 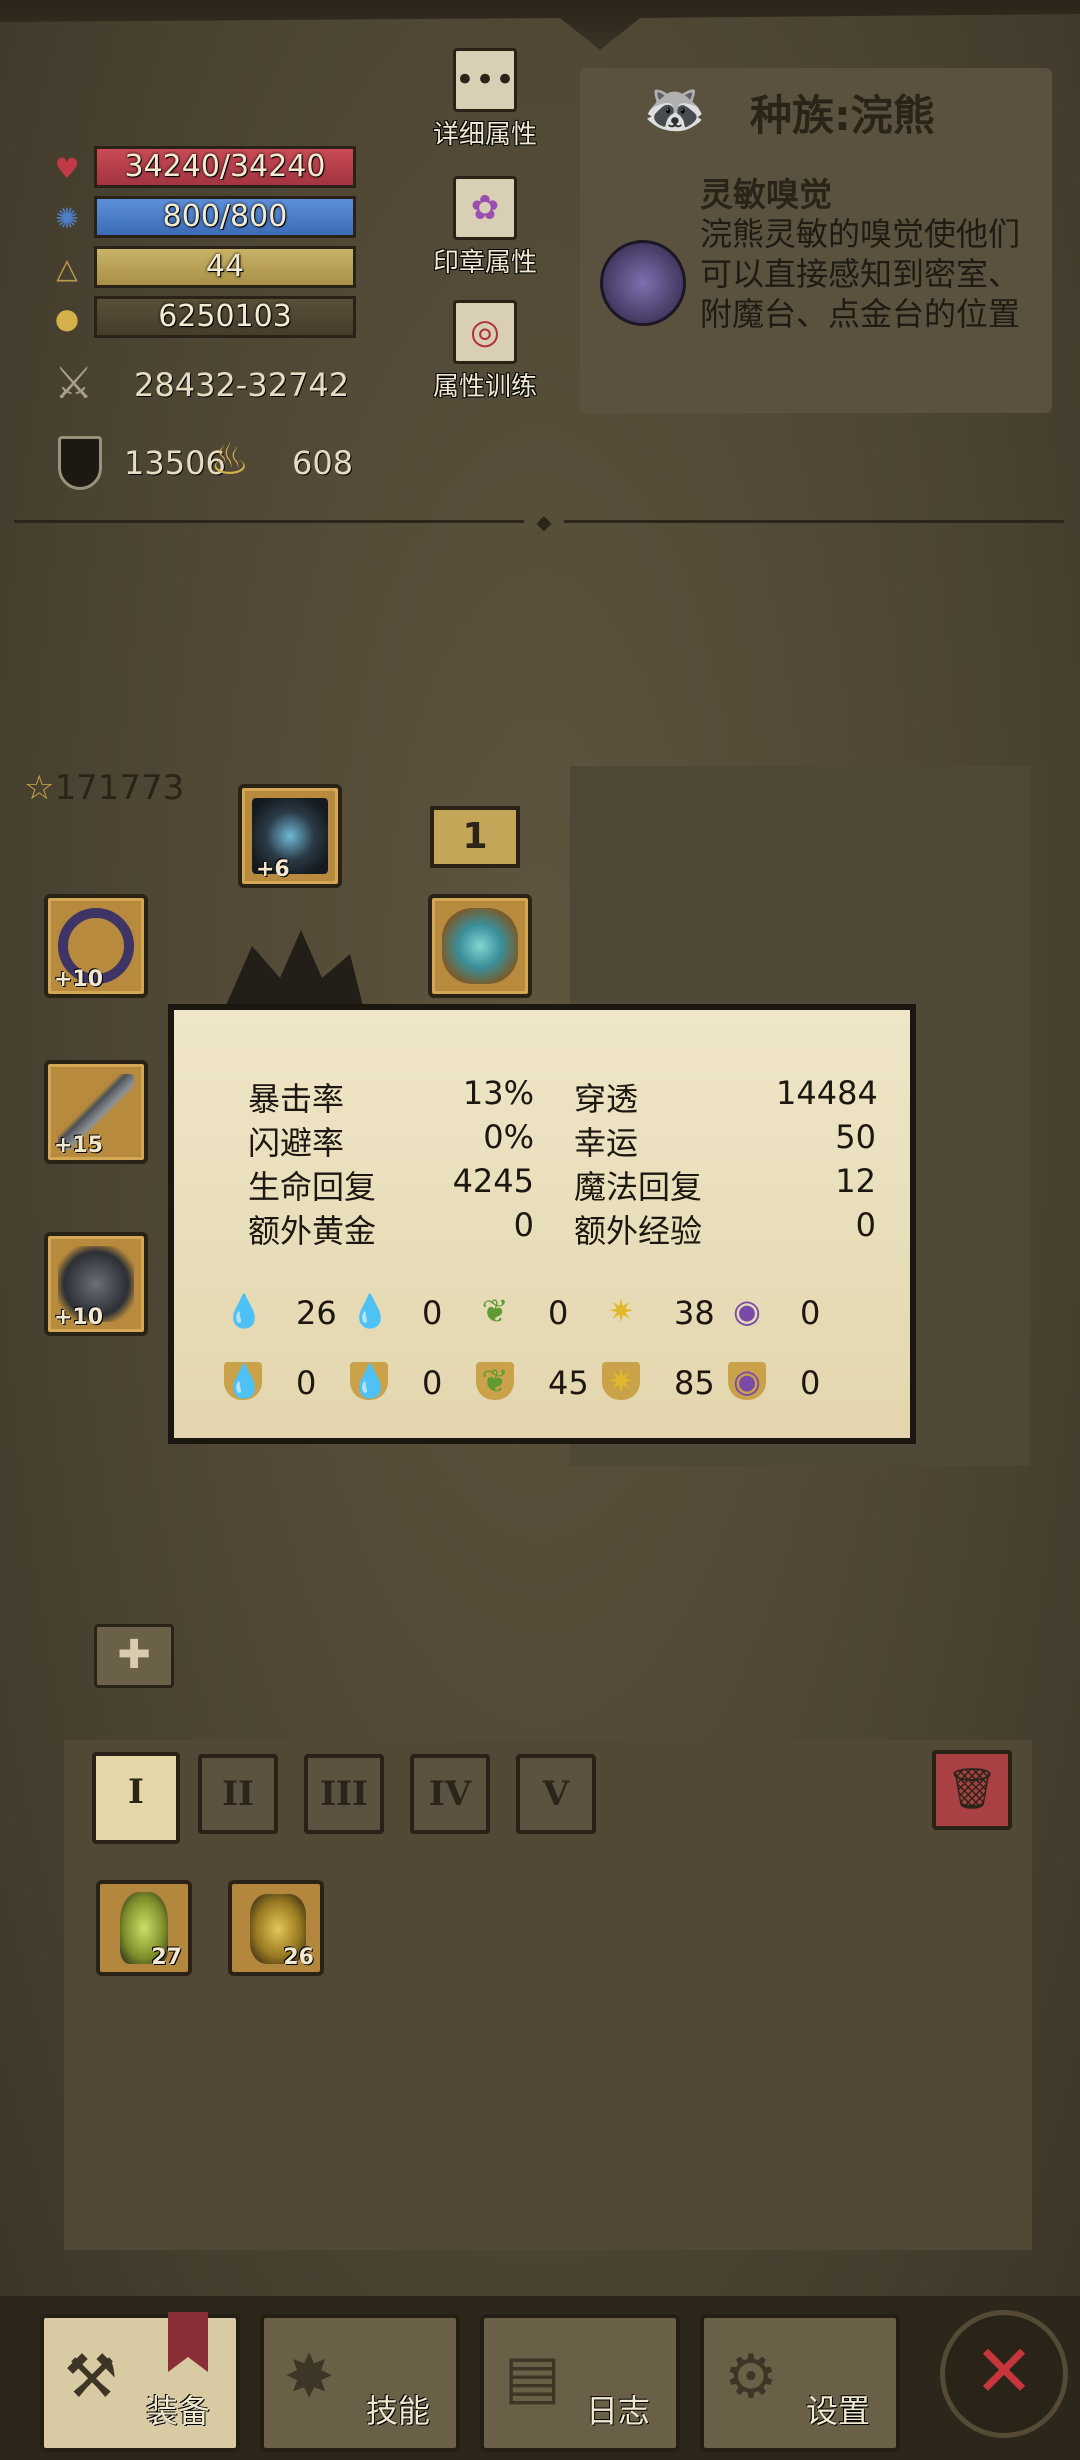 What do you see at coordinates (177, 2411) in the screenshot?
I see `nav-equip-label: 装备` at bounding box center [177, 2411].